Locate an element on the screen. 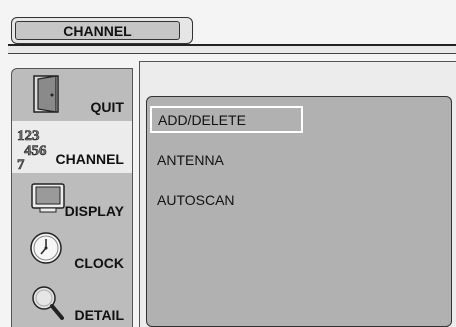 This screenshot has height=327, width=456. sidebar-item-detail: DETAIL is located at coordinates (72, 302).